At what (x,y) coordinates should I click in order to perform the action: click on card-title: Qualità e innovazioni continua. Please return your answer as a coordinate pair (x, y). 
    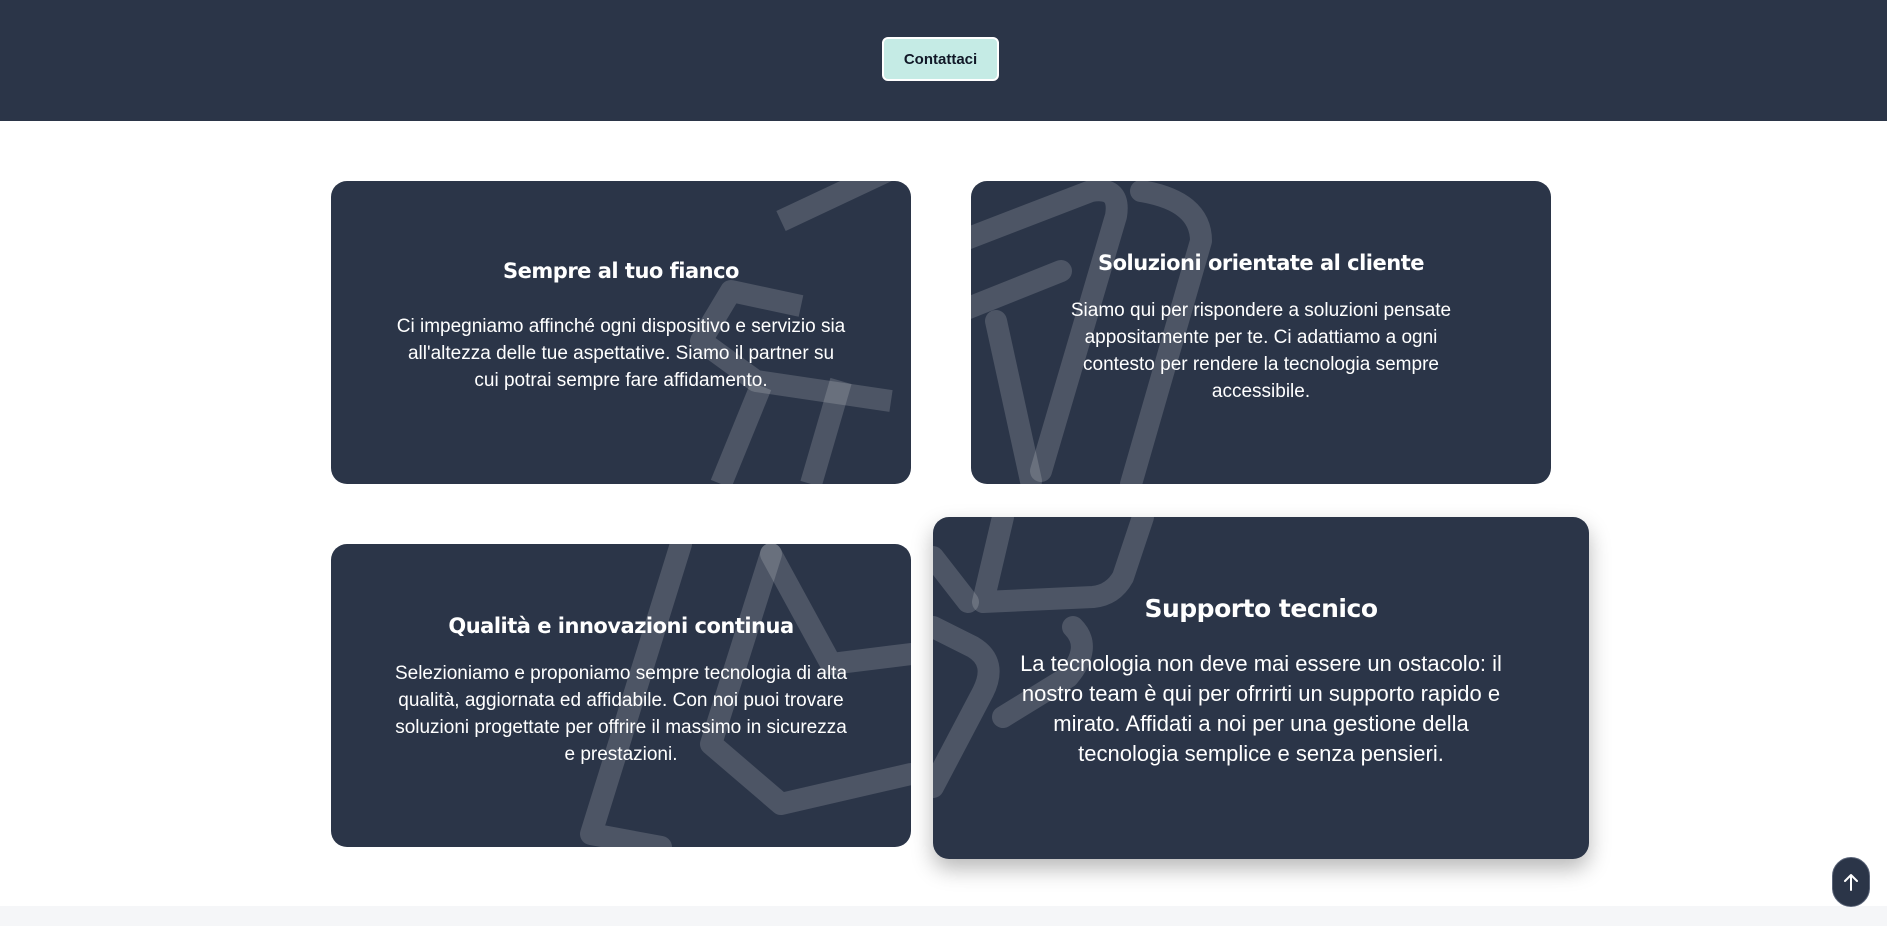
    Looking at the image, I should click on (621, 625).